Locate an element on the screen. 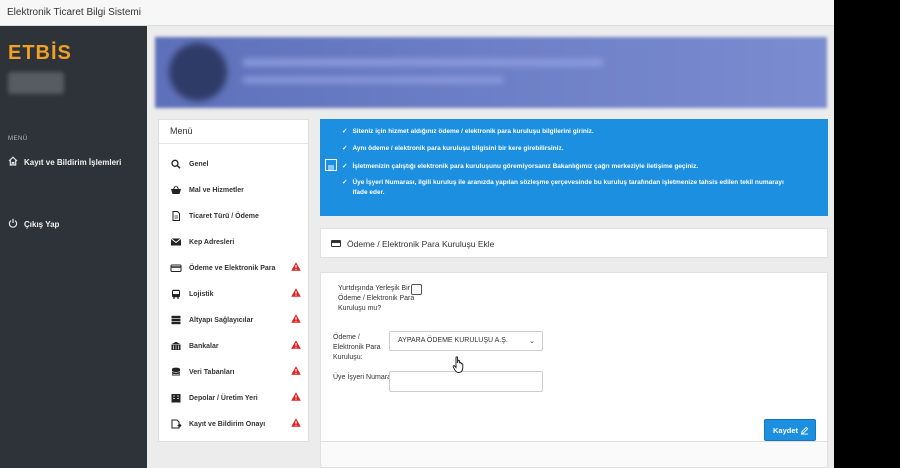 This screenshot has height=468, width=900. header-banner-blurred is located at coordinates (491, 72).